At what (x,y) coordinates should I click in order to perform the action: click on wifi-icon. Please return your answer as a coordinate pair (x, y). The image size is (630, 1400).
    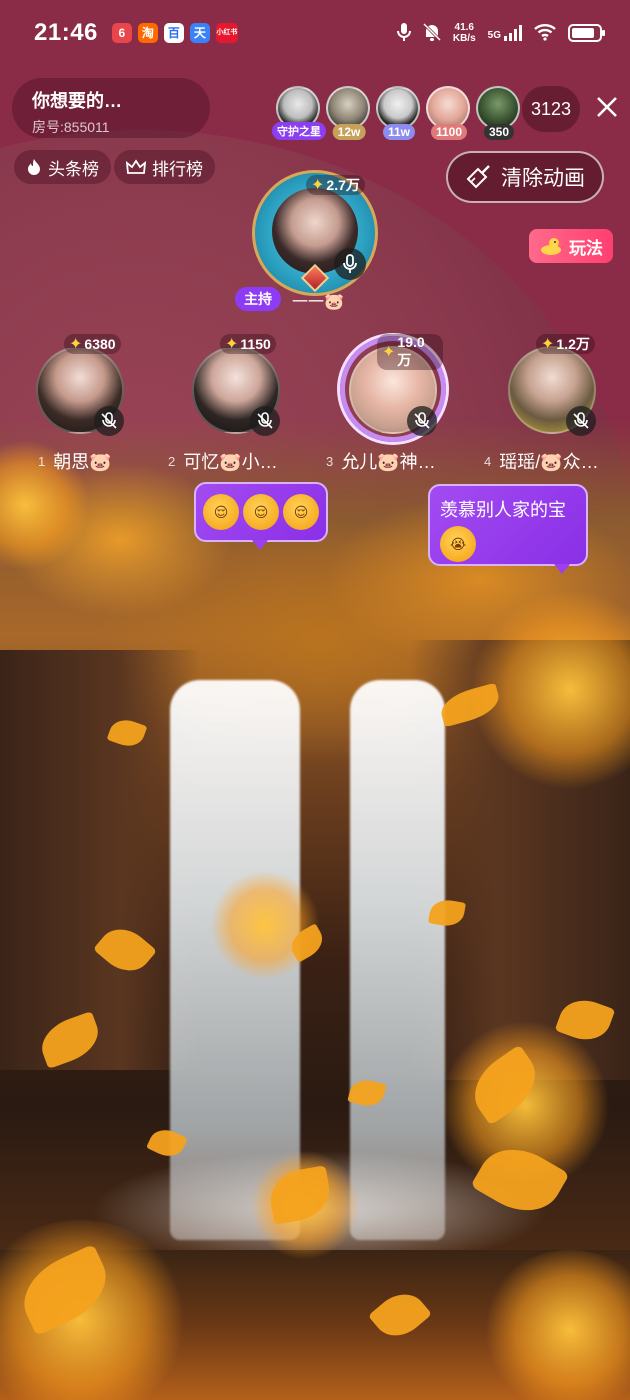
    Looking at the image, I should click on (545, 33).